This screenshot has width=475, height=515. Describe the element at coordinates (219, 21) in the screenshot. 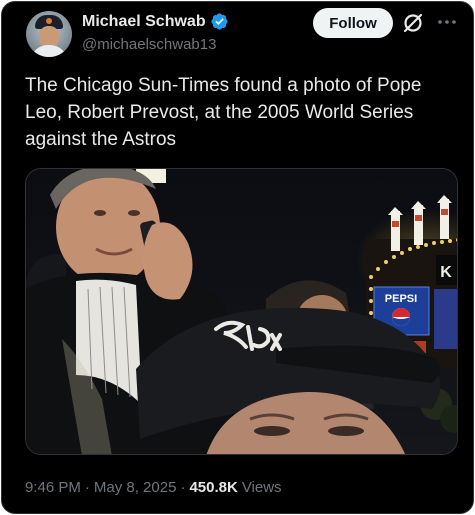

I see `verified-badge-icon` at that location.